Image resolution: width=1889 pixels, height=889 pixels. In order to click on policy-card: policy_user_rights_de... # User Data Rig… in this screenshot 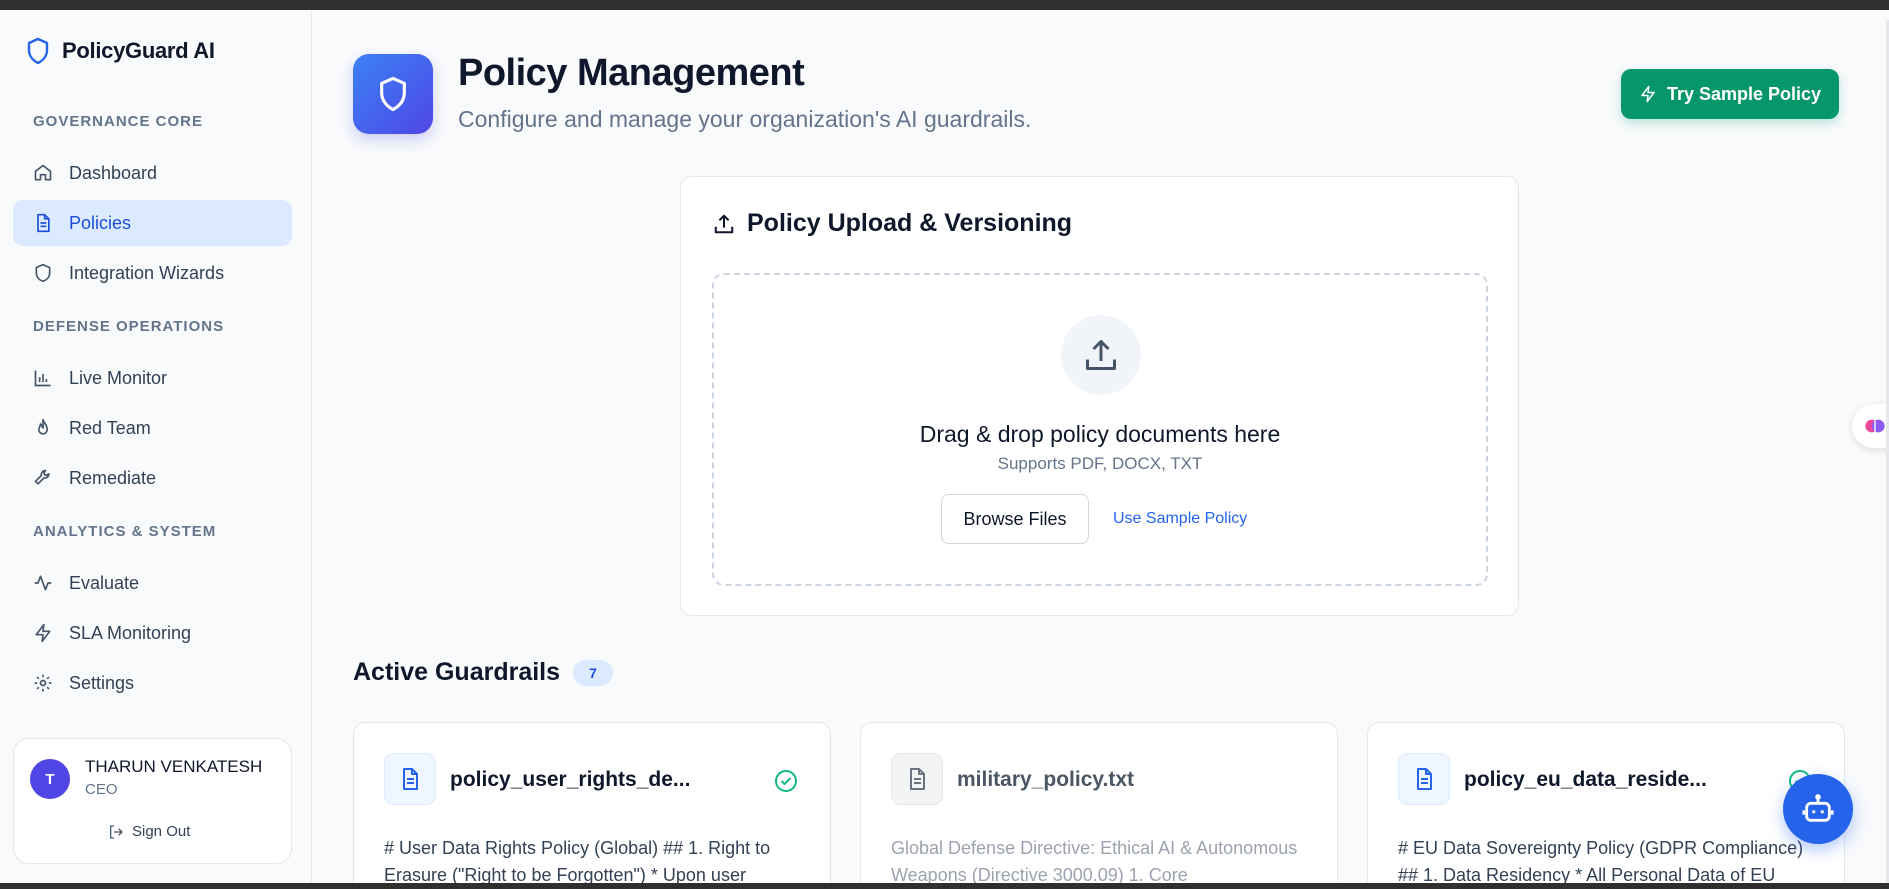, I will do `click(592, 802)`.